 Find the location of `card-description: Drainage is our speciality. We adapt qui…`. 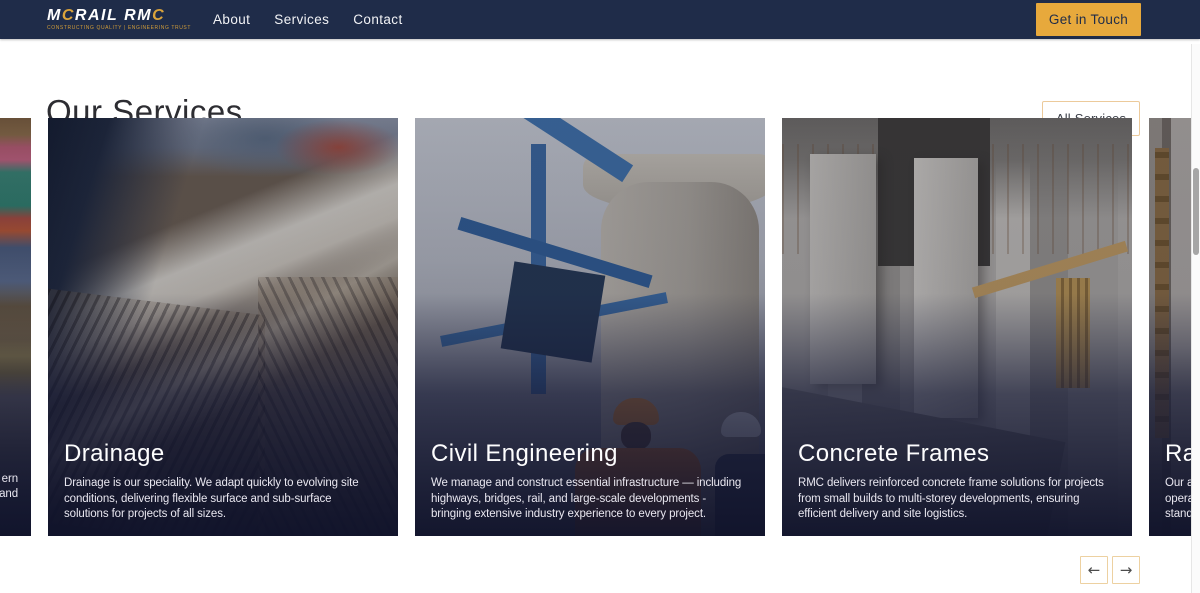

card-description: Drainage is our speciality. We adapt qui… is located at coordinates (211, 499).